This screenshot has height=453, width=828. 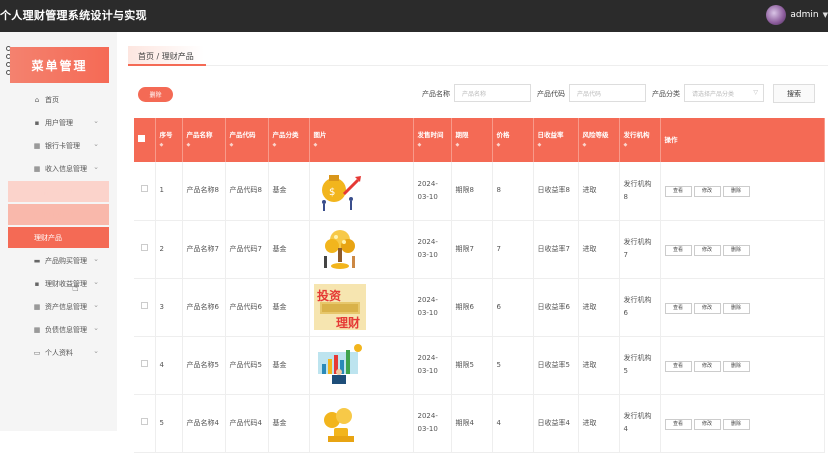 I want to click on product-code-input: 产品代码, so click(x=607, y=93).